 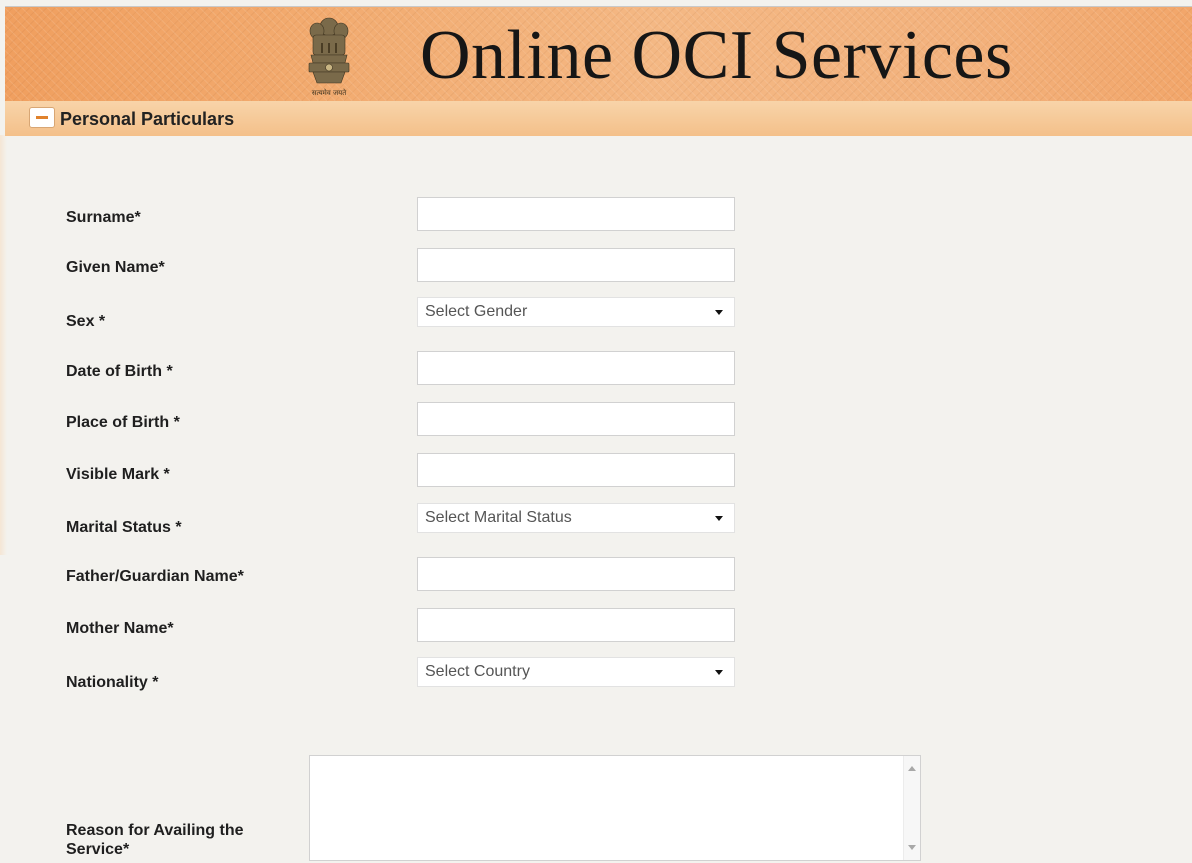 What do you see at coordinates (476, 311) in the screenshot?
I see `gender-select-value: Select Gender` at bounding box center [476, 311].